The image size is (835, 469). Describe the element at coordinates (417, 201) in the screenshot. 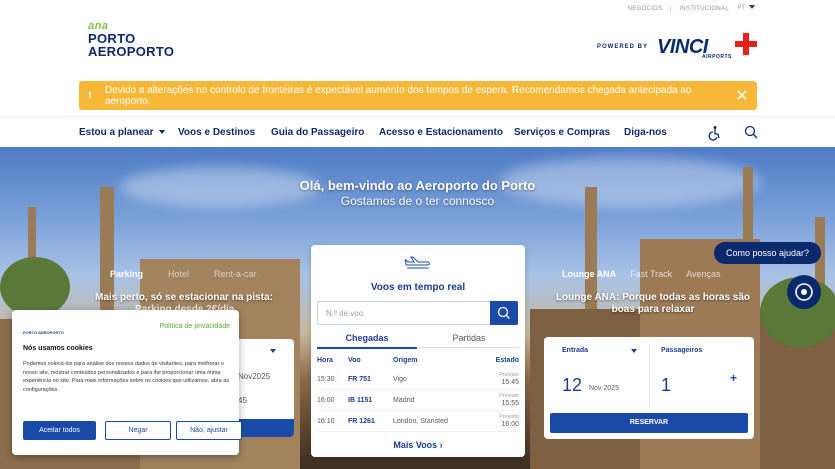

I see `hero-subtitle: Gostamos de o ter connosco` at that location.